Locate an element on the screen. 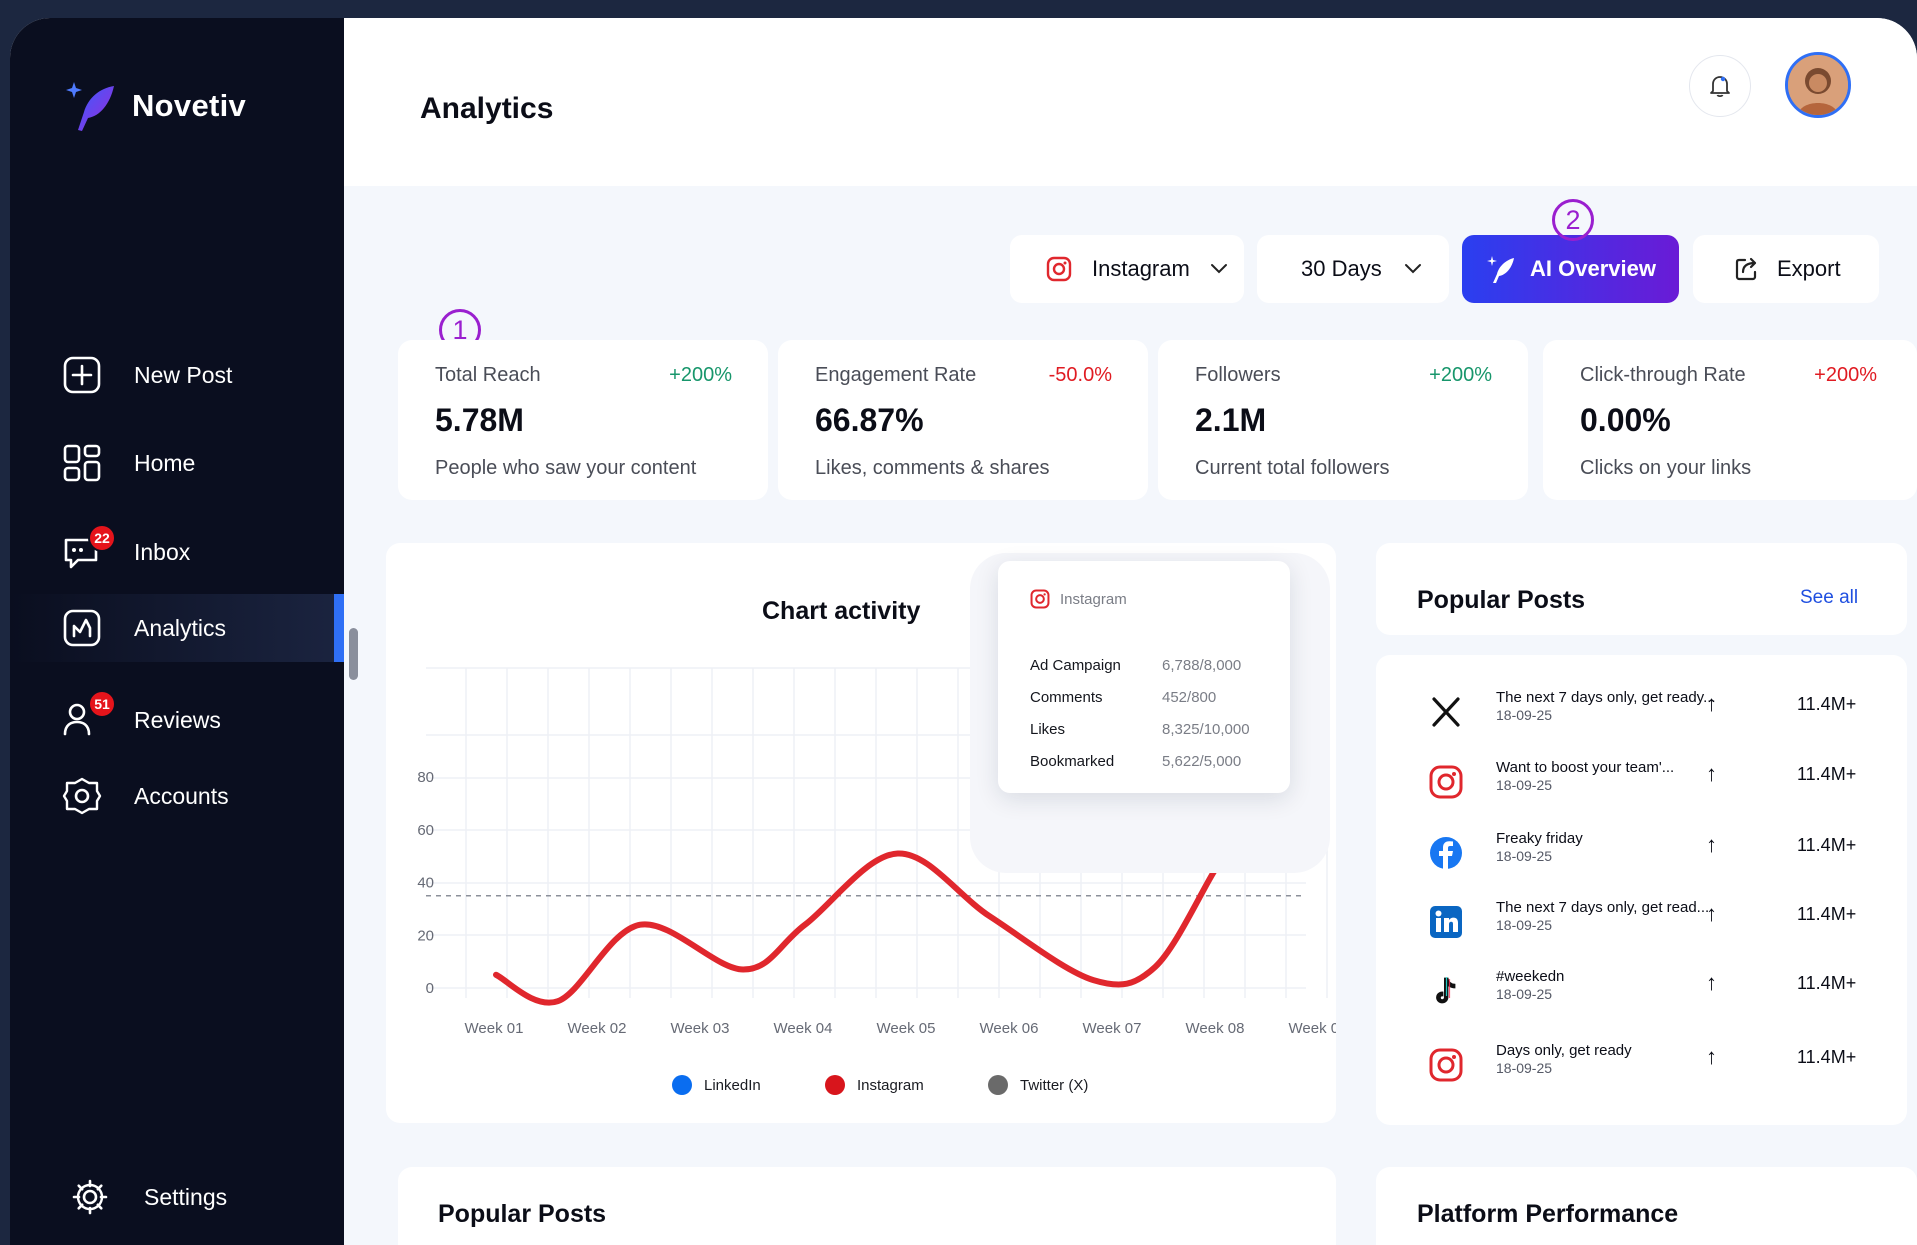 Image resolution: width=1917 pixels, height=1245 pixels. reviews-count-badge: 51 is located at coordinates (102, 704).